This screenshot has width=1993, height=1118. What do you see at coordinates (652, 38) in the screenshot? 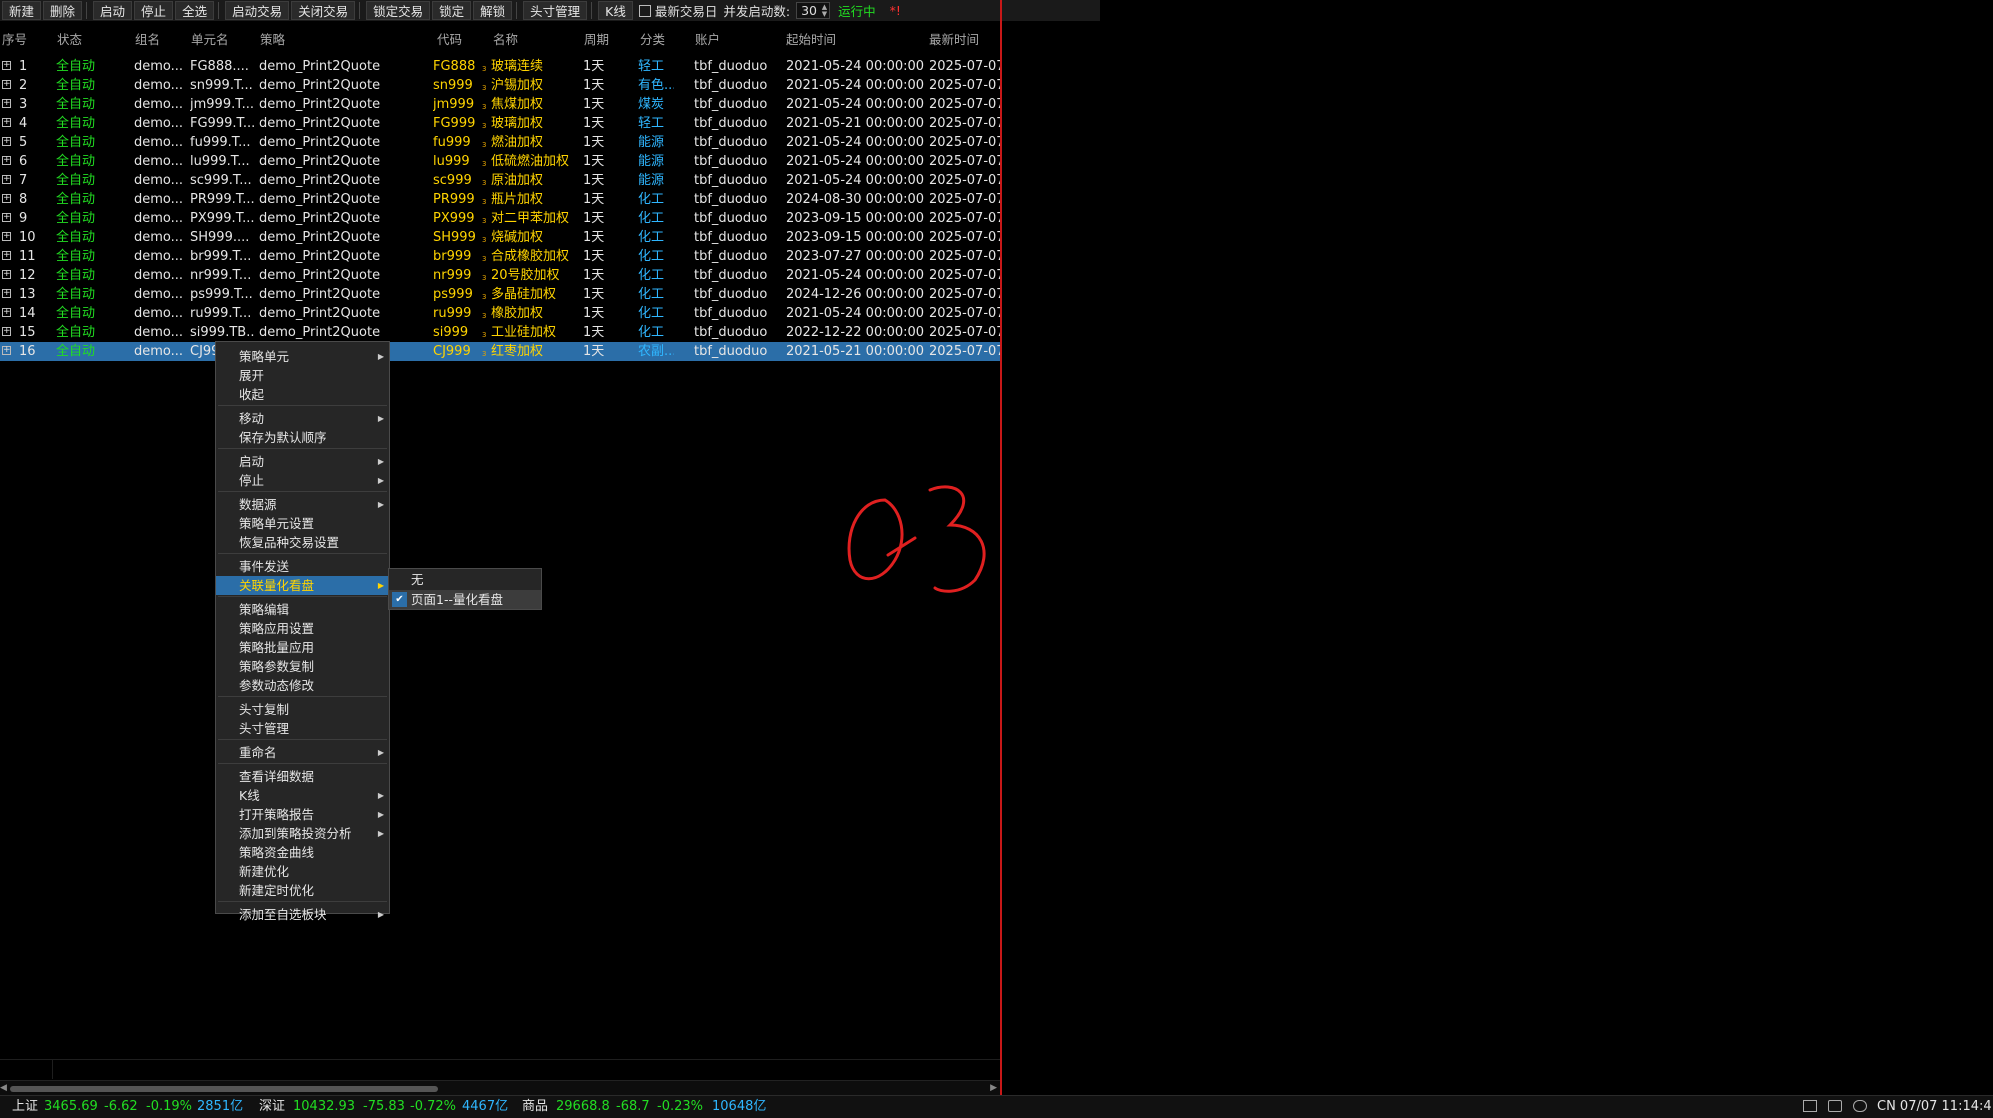
I see `header-category: 分类` at bounding box center [652, 38].